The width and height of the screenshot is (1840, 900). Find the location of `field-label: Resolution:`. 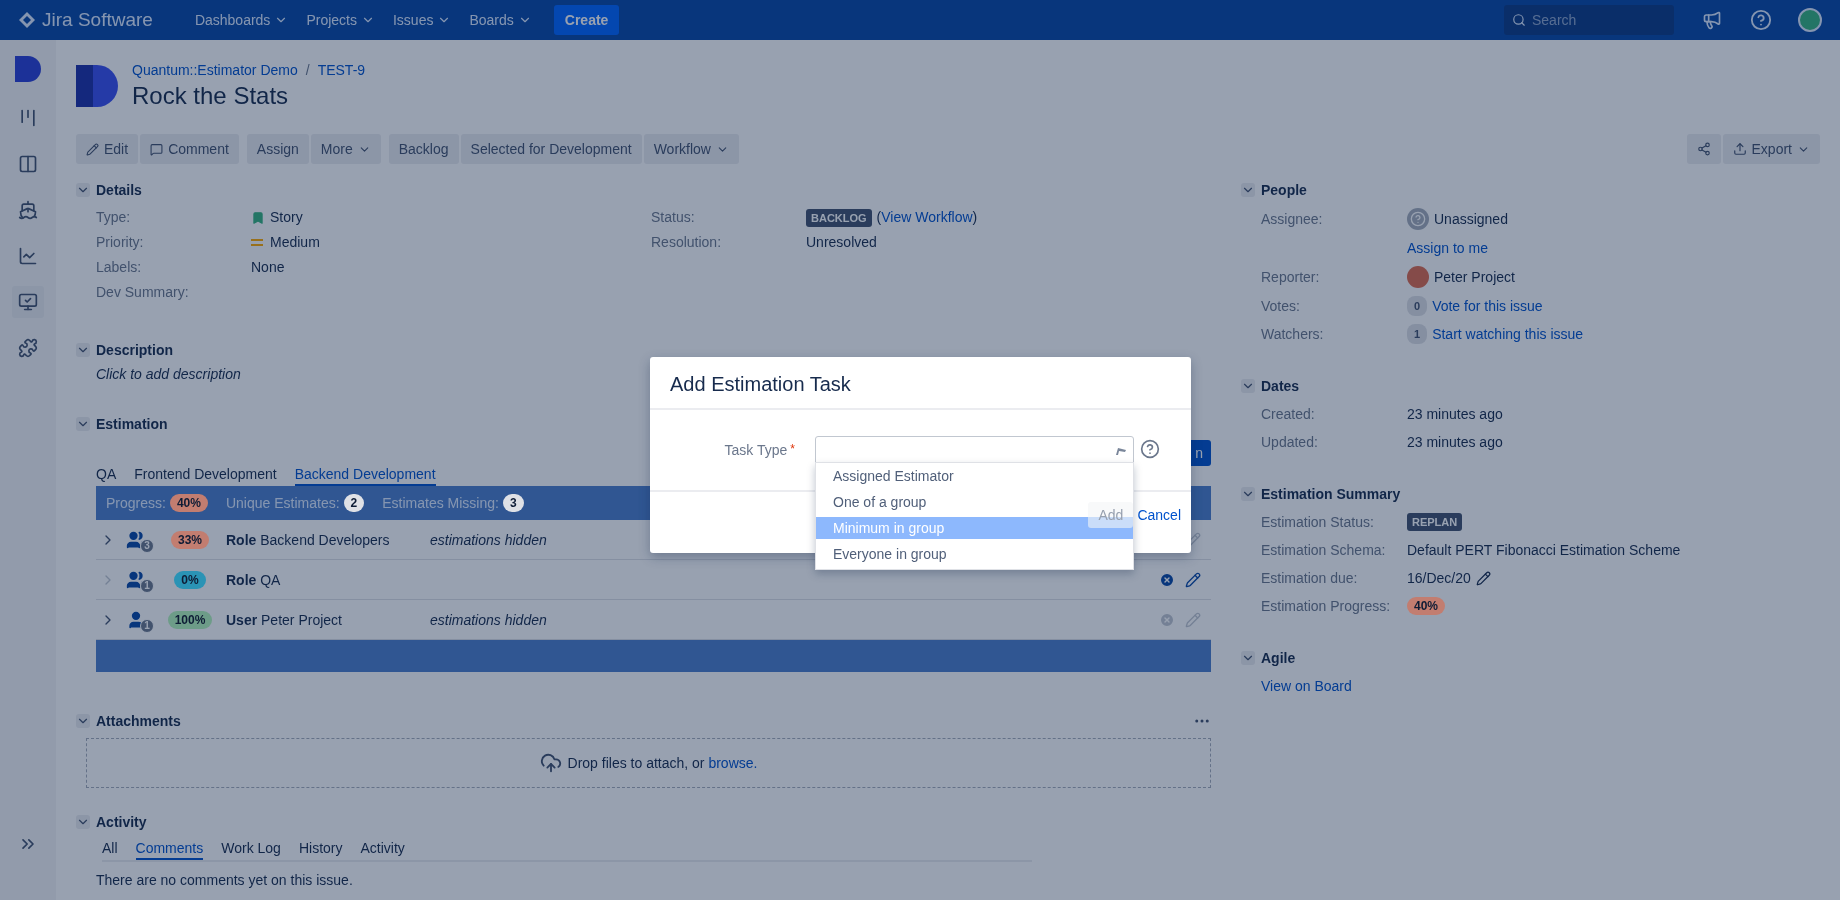

field-label: Resolution: is located at coordinates (687, 242).